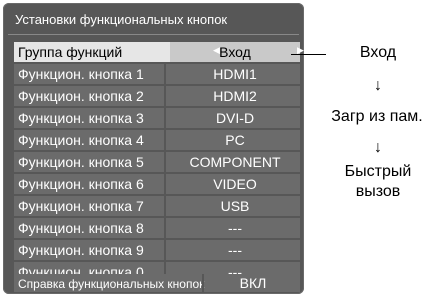 The image size is (434, 297). Describe the element at coordinates (235, 206) in the screenshot. I see `row-value: USB` at that location.